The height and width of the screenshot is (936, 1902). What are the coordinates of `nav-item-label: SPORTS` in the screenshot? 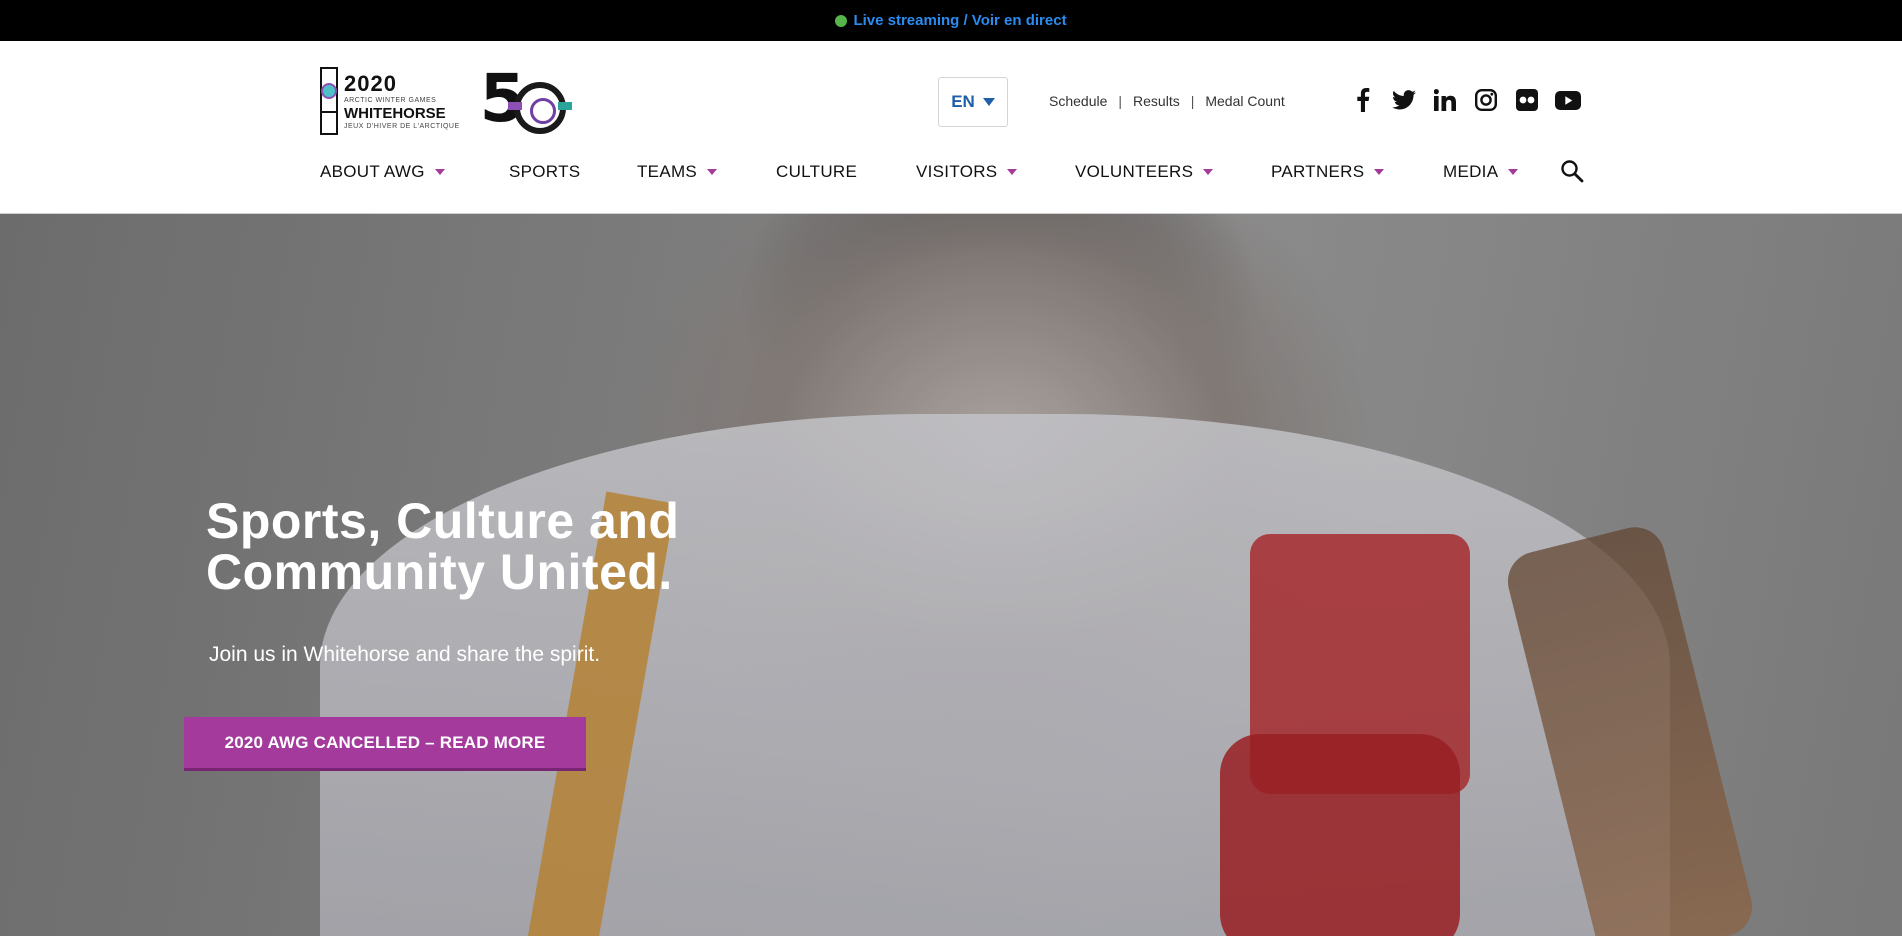 It's located at (545, 171).